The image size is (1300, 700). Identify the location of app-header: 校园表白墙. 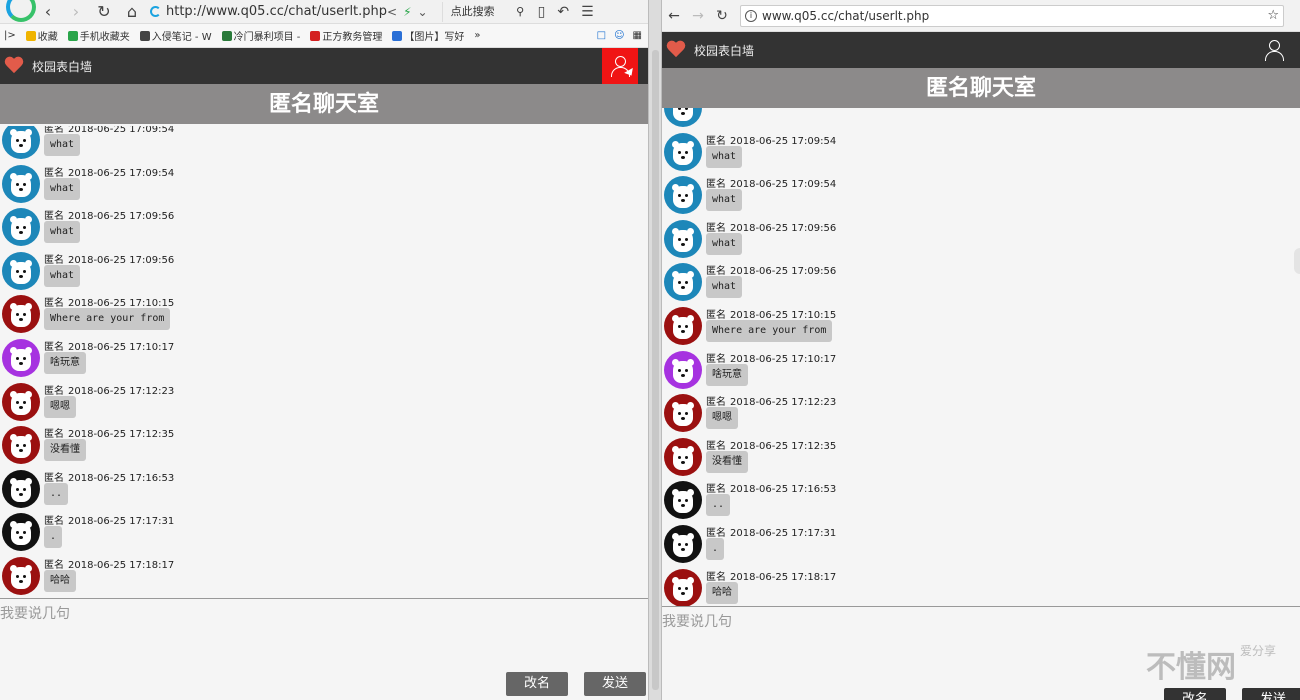
(981, 50).